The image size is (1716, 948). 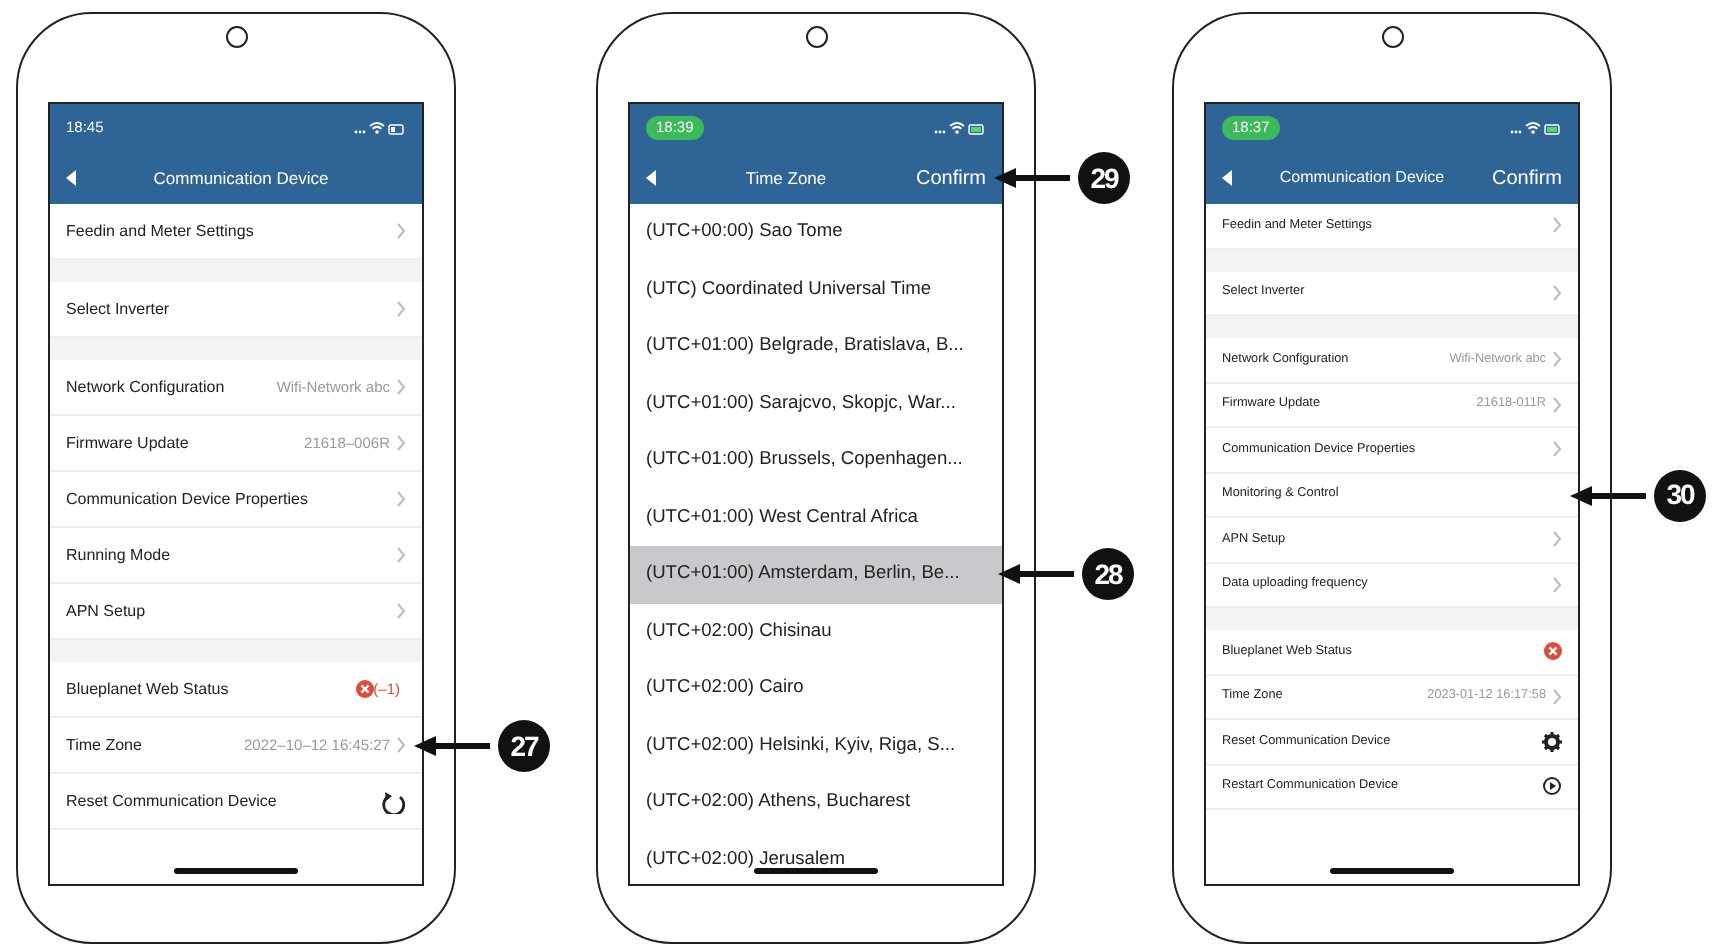 What do you see at coordinates (146, 387) in the screenshot?
I see `row-label: Network Configuration` at bounding box center [146, 387].